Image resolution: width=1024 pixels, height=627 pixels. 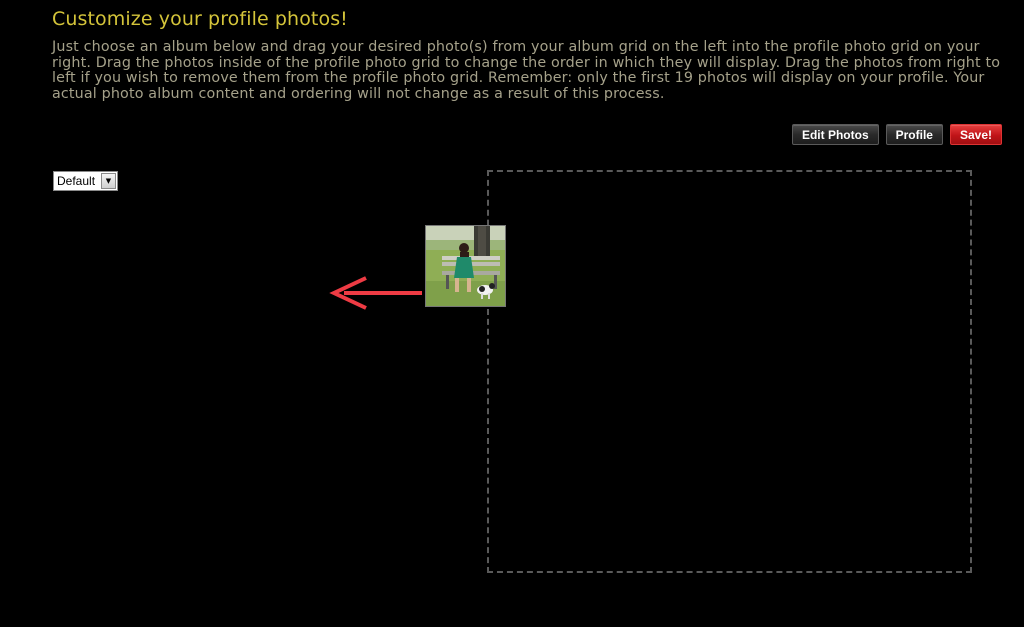 What do you see at coordinates (375, 293) in the screenshot?
I see `arrow-left-icon` at bounding box center [375, 293].